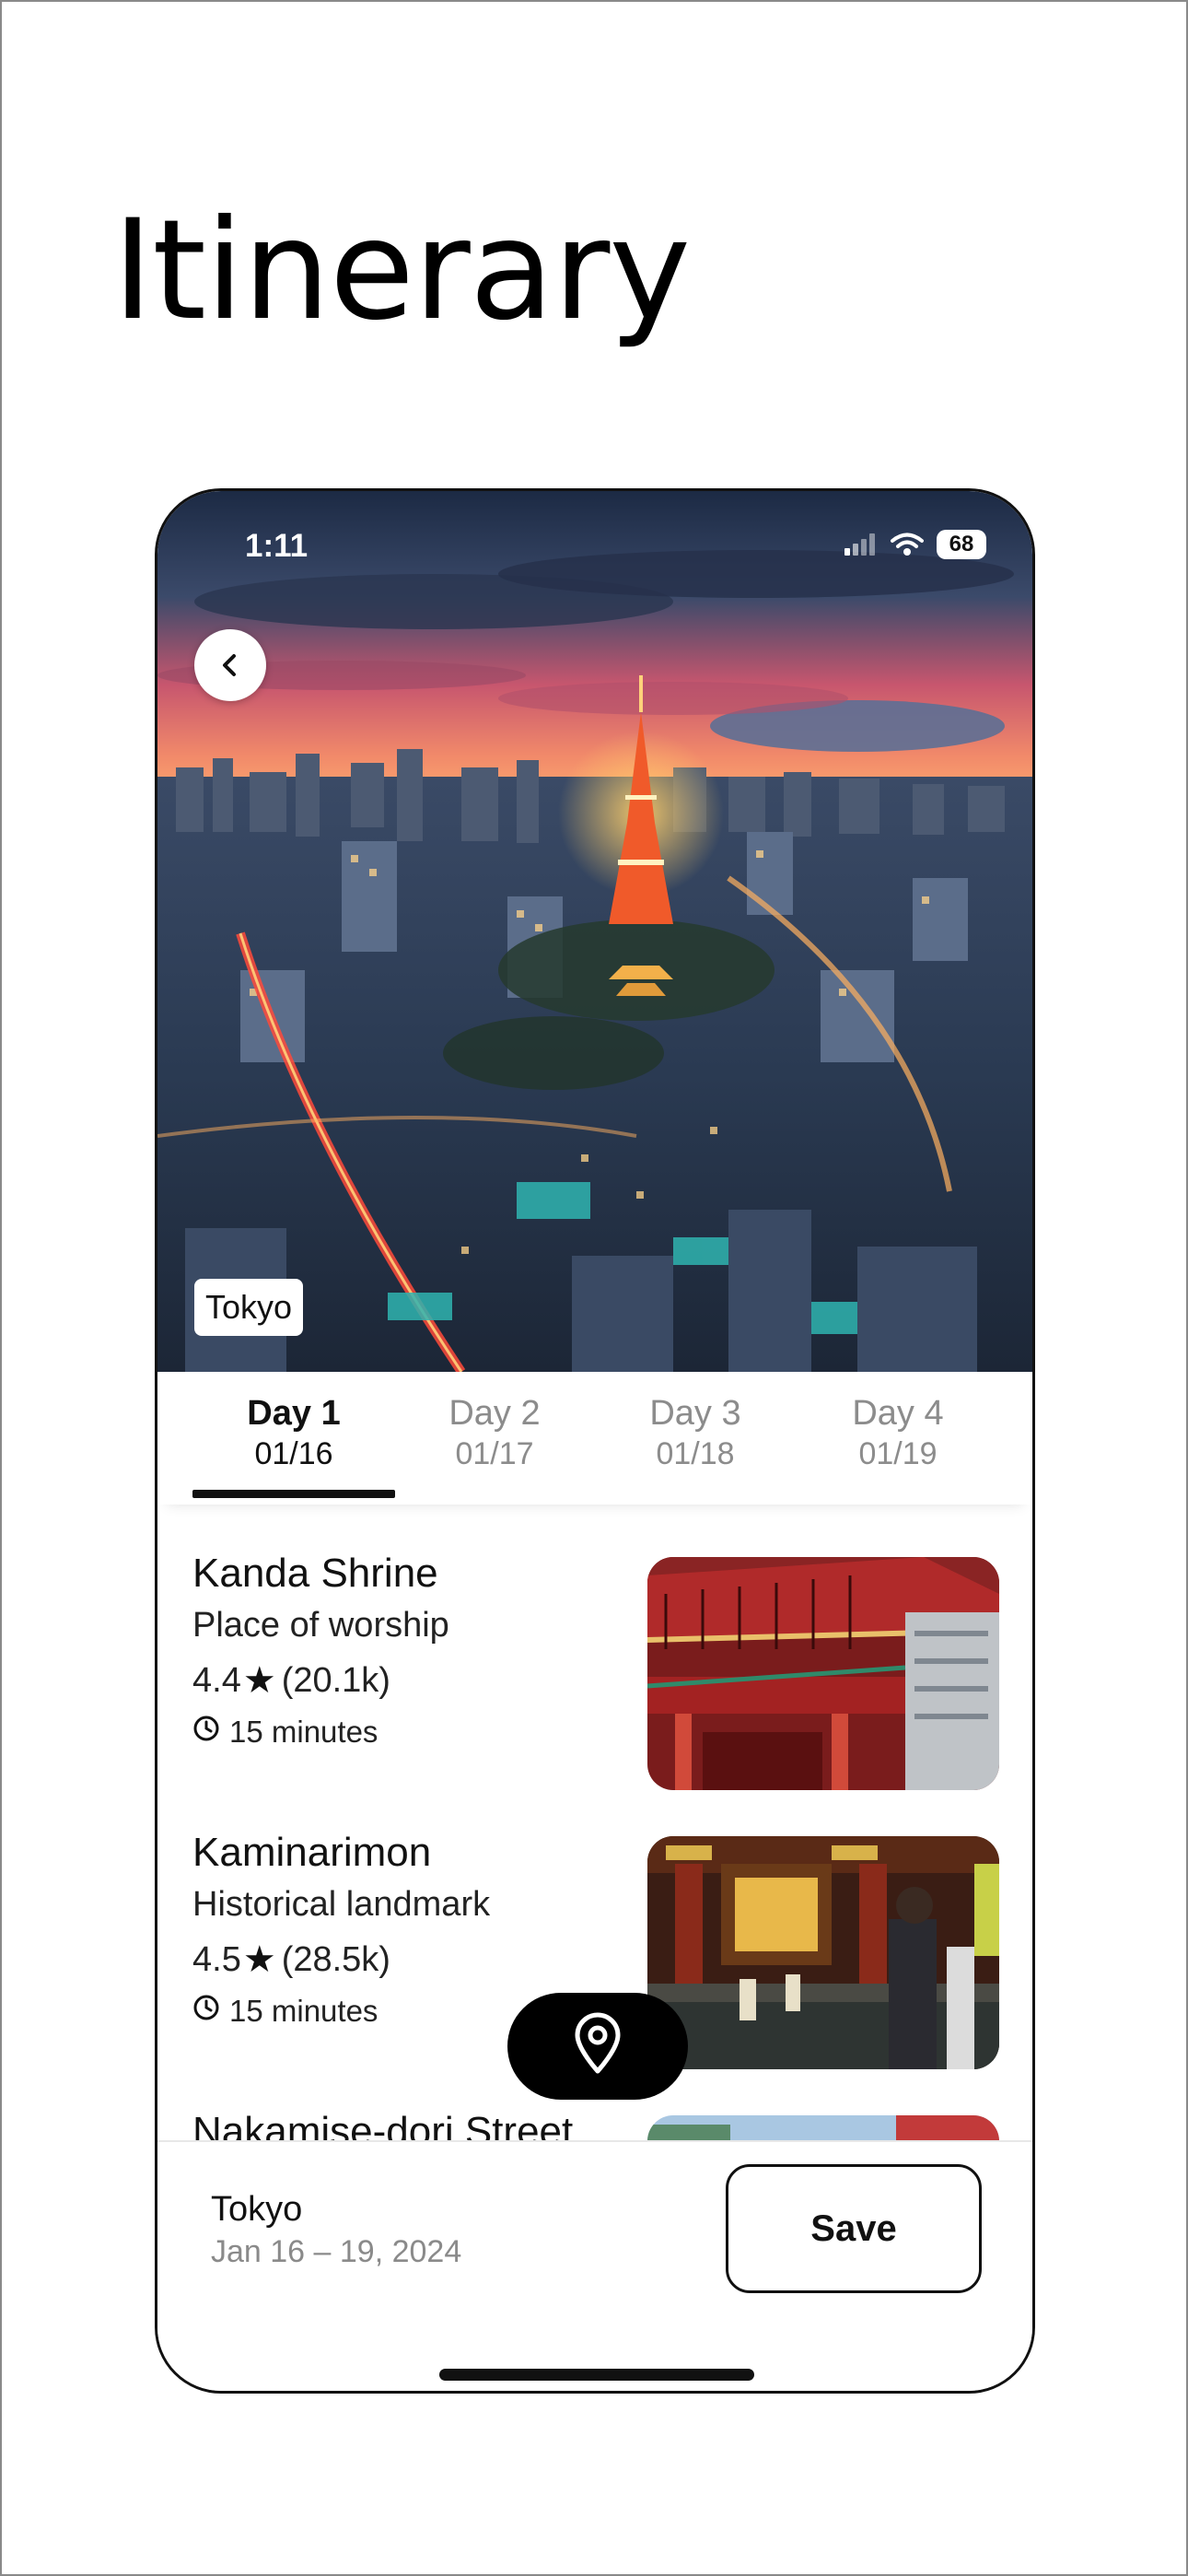  I want to click on review-count: (20.1k), so click(335, 1680).